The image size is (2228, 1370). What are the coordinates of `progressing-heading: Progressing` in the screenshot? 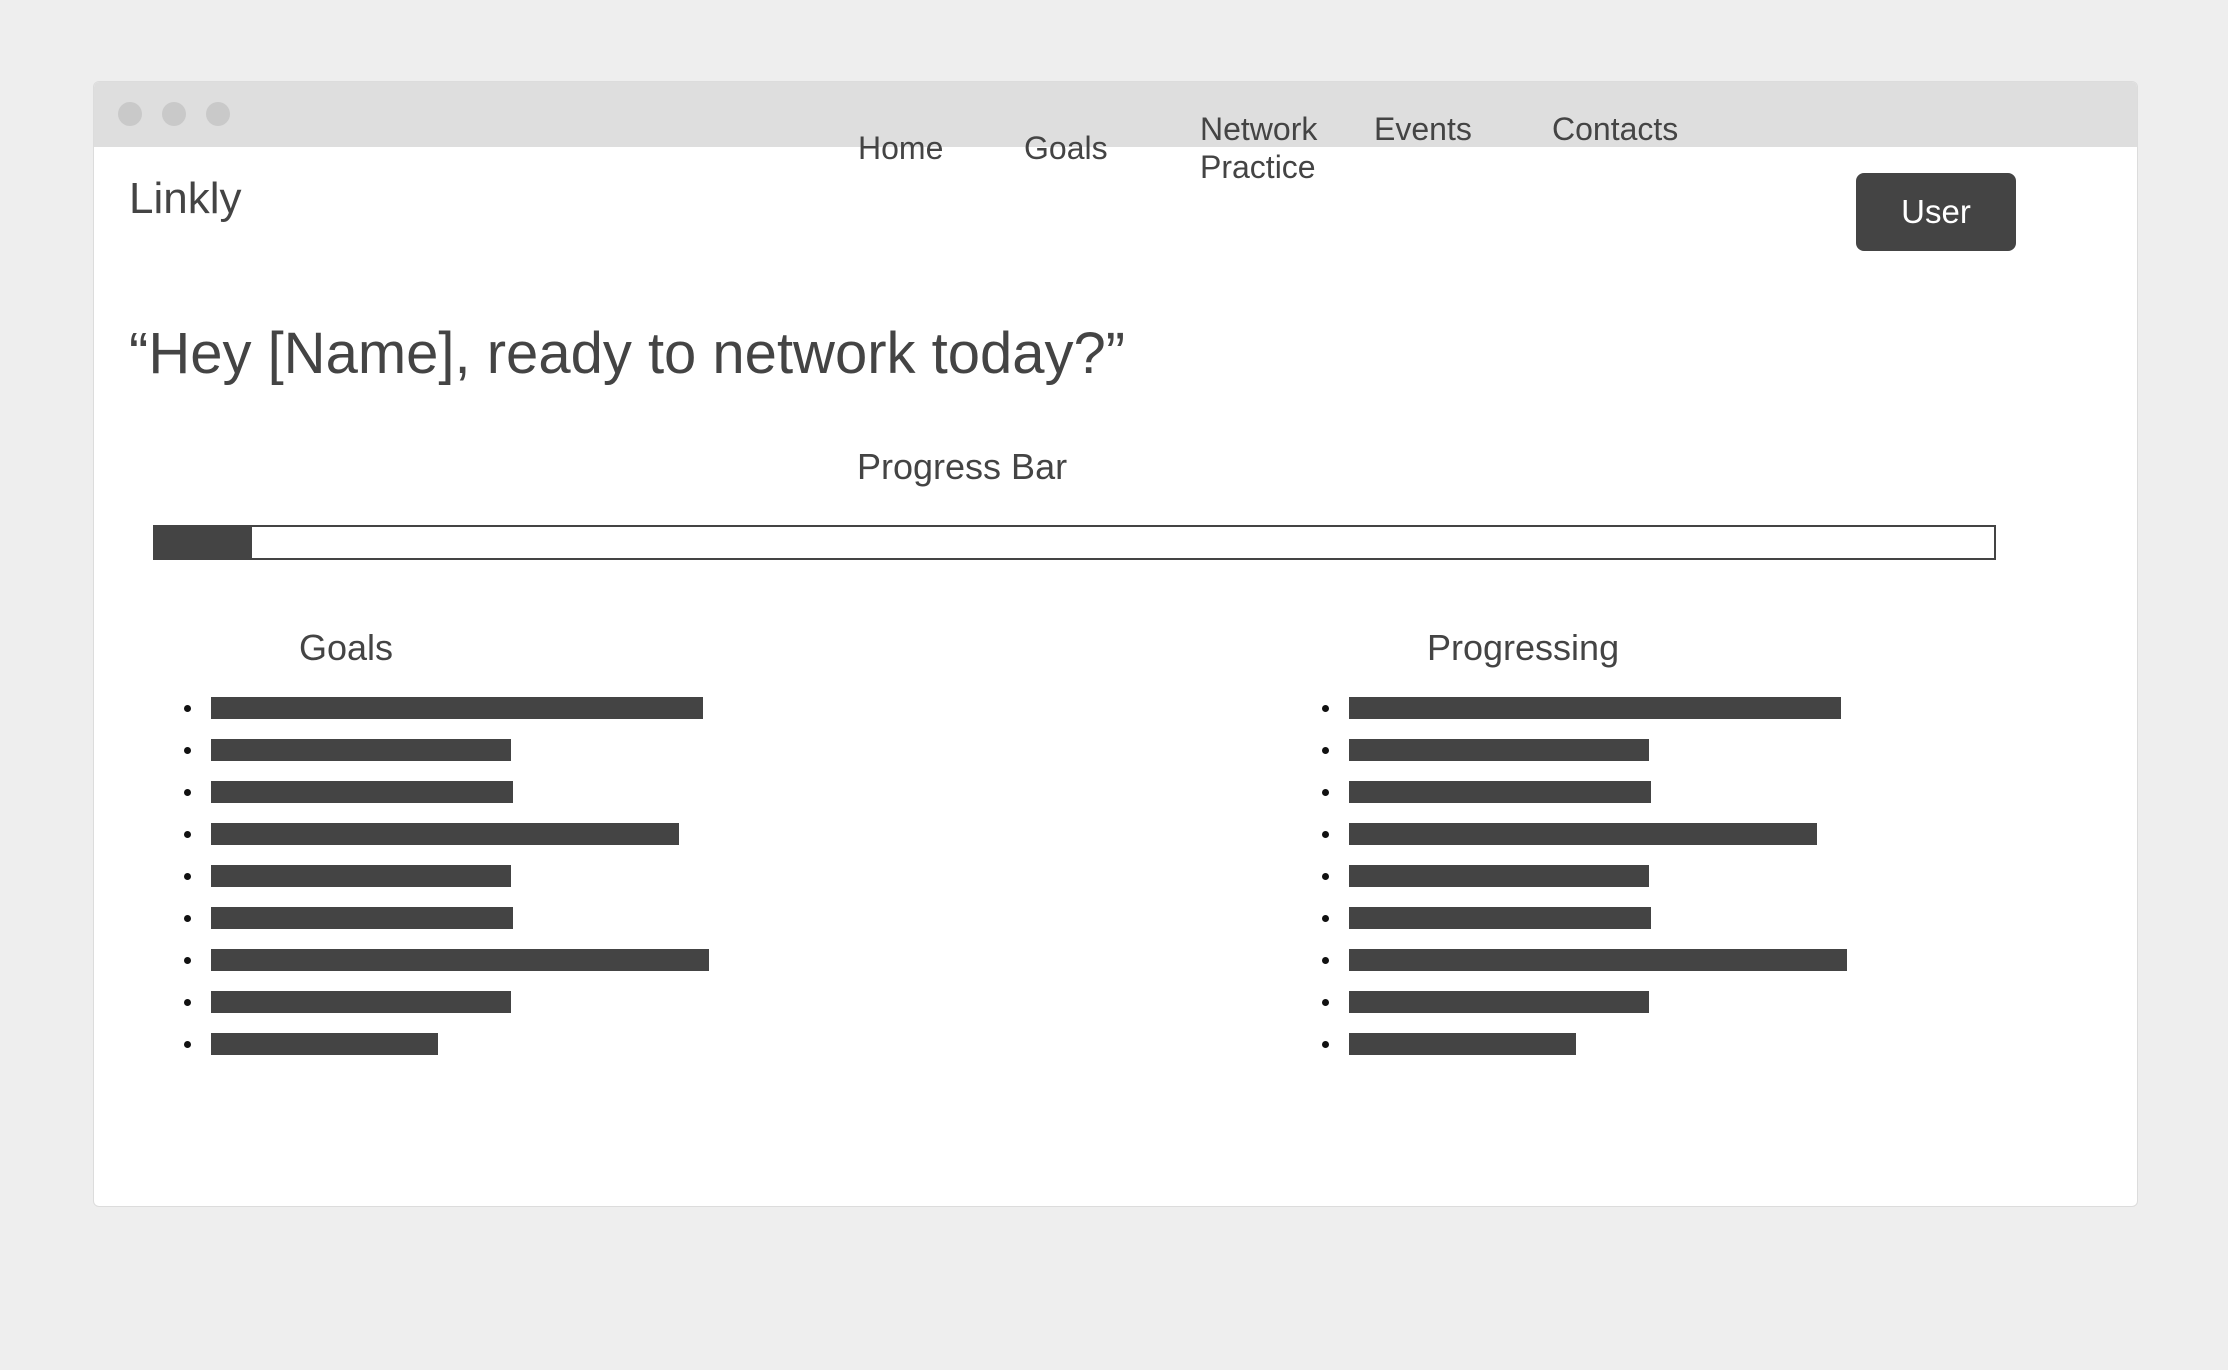 It's located at (1523, 647).